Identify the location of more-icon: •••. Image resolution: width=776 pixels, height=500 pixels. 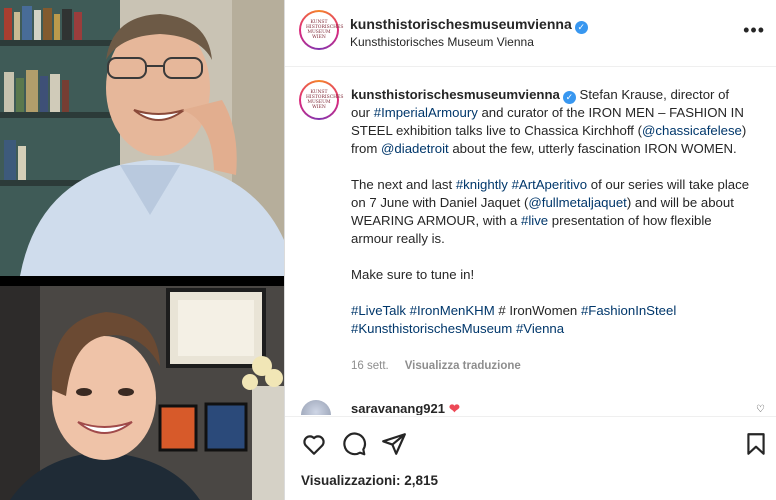
(754, 30).